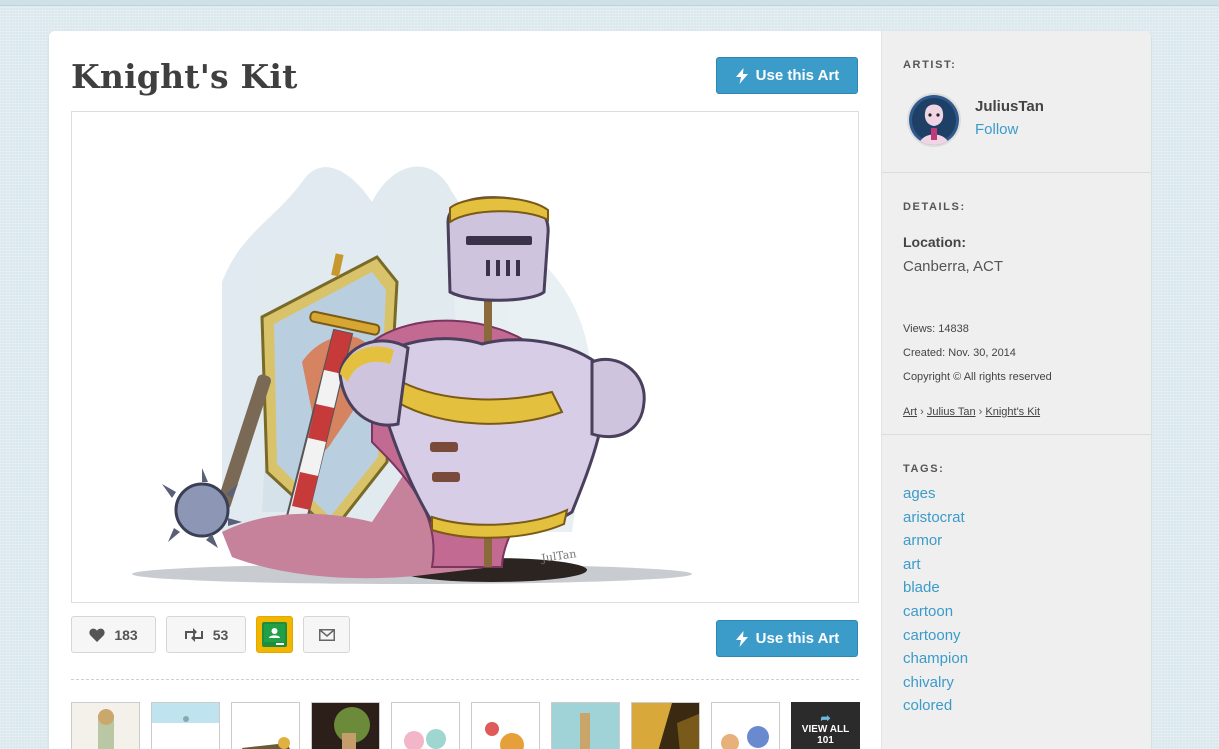  I want to click on copyright-notice: Copyright © All rights reserved, so click(977, 377).